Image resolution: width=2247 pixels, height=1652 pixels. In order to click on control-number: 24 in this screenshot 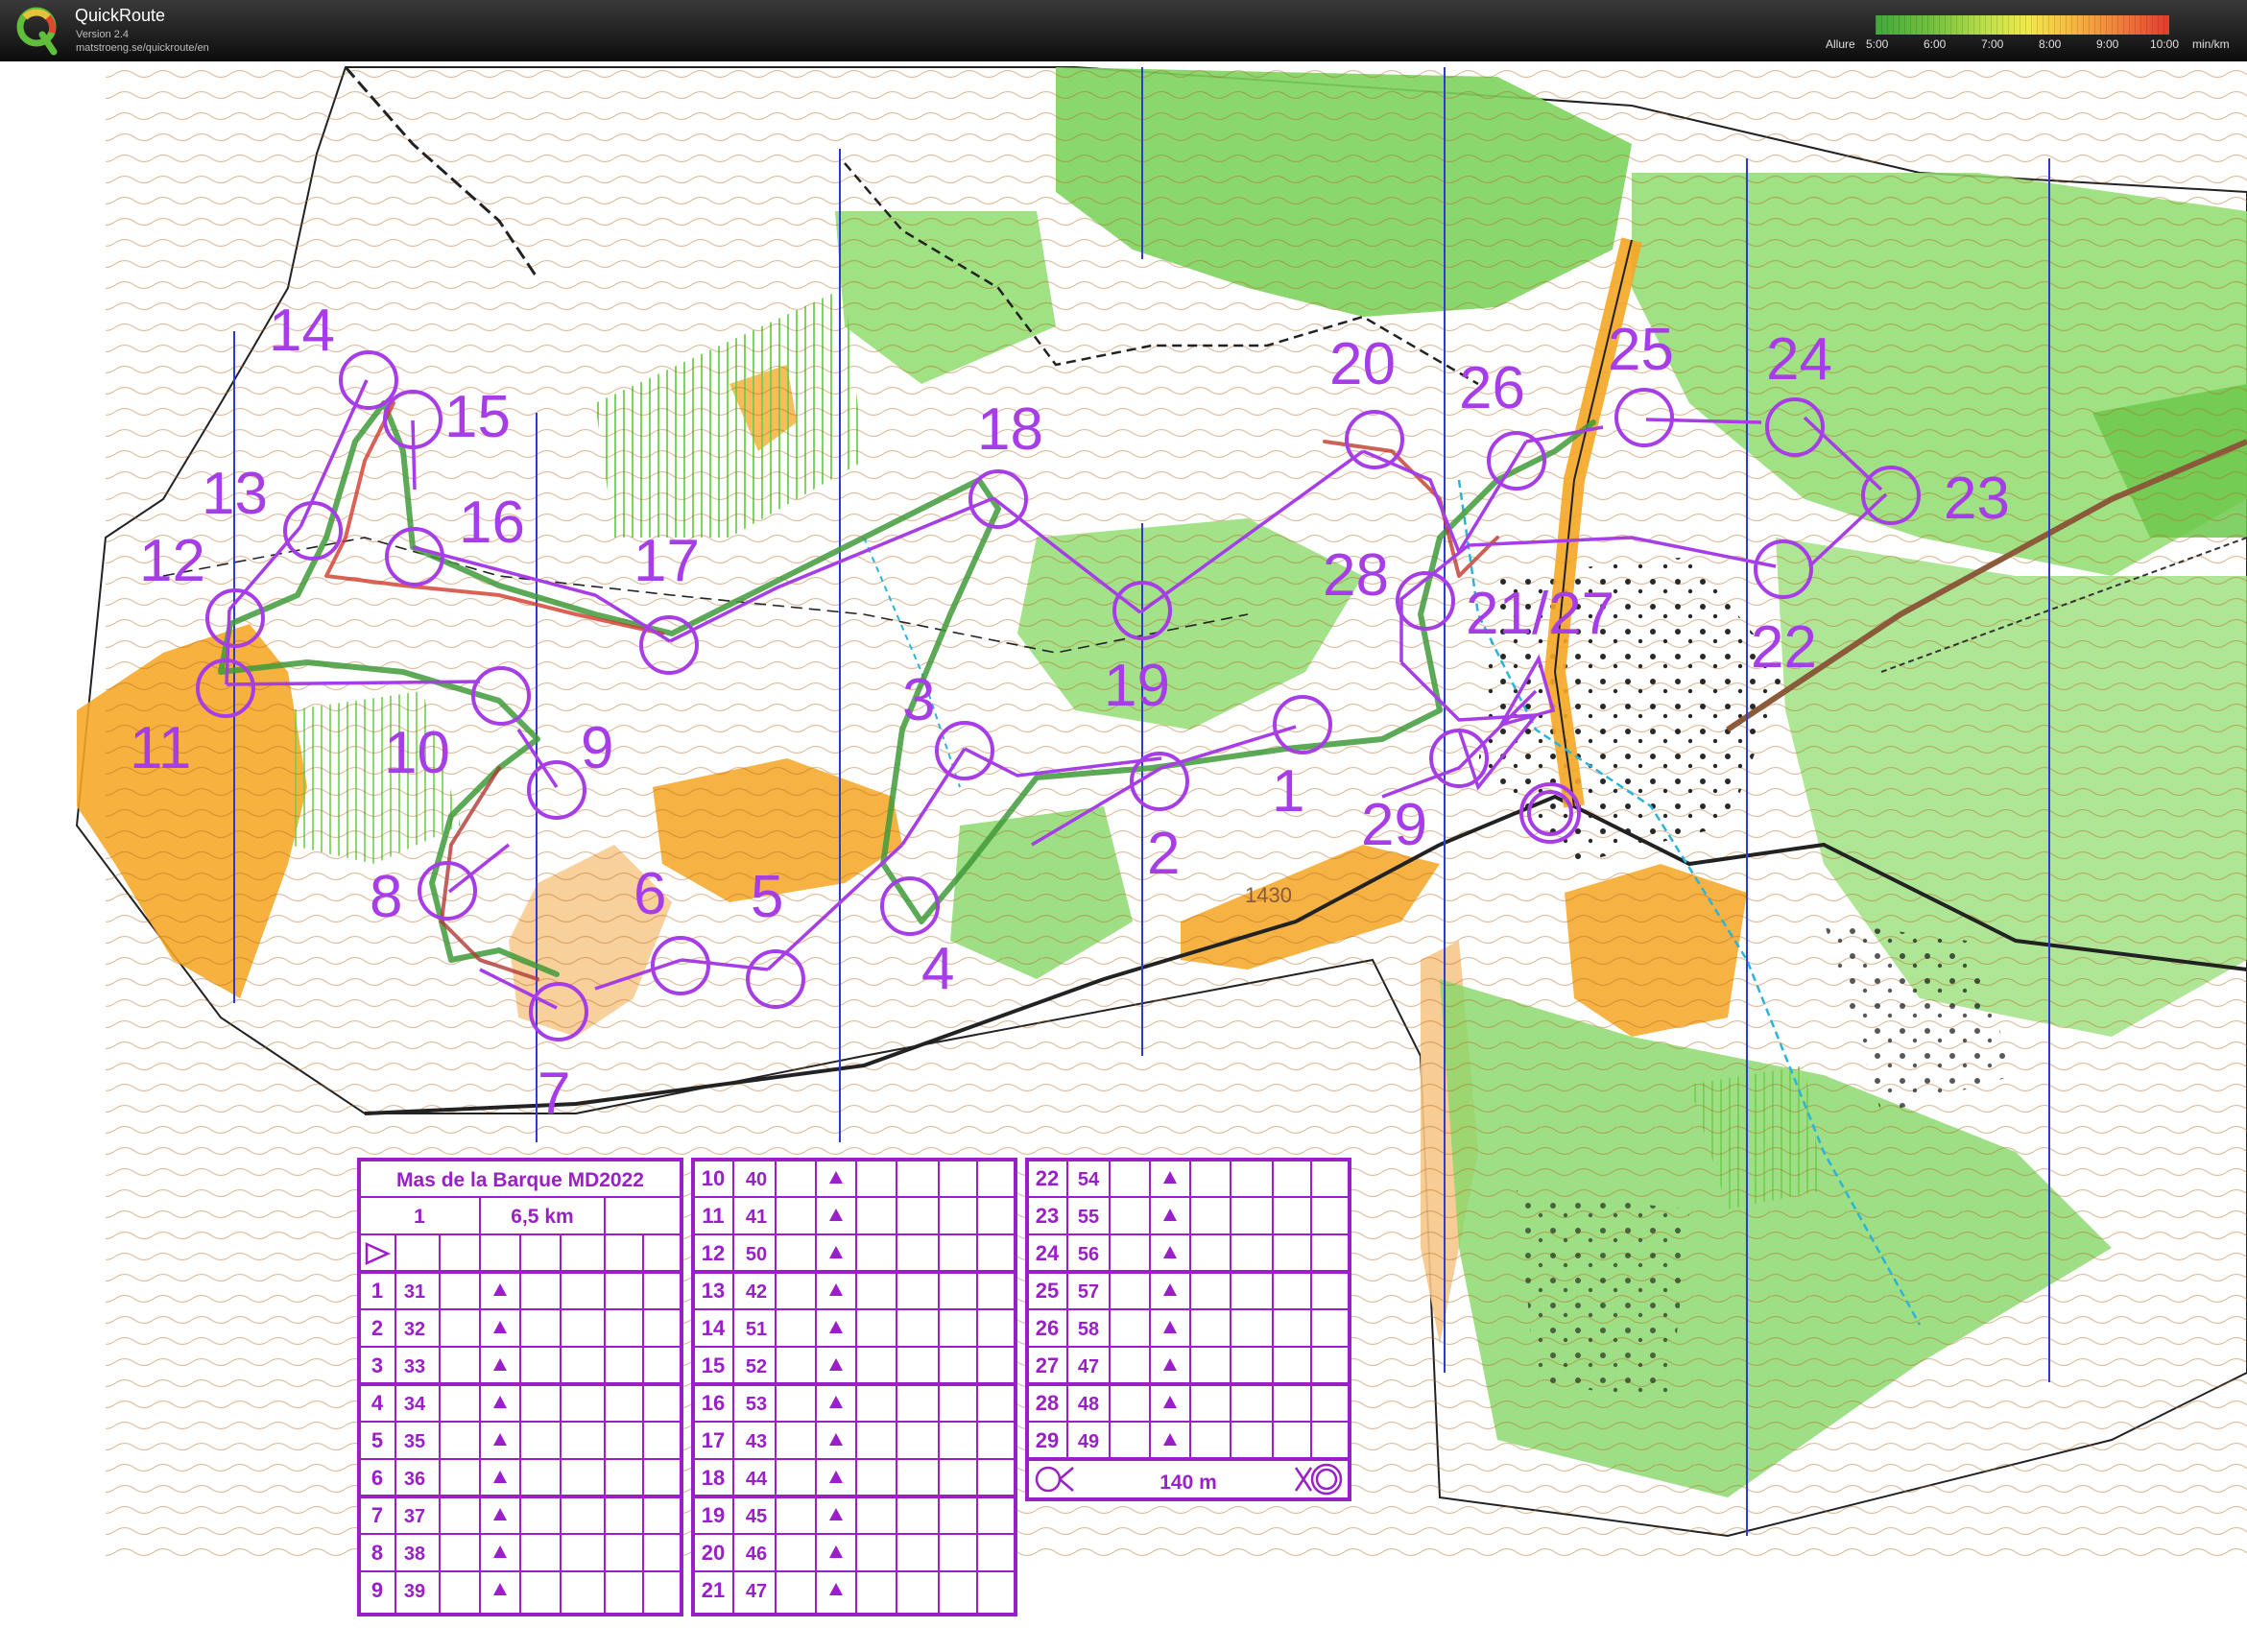, I will do `click(1048, 1253)`.